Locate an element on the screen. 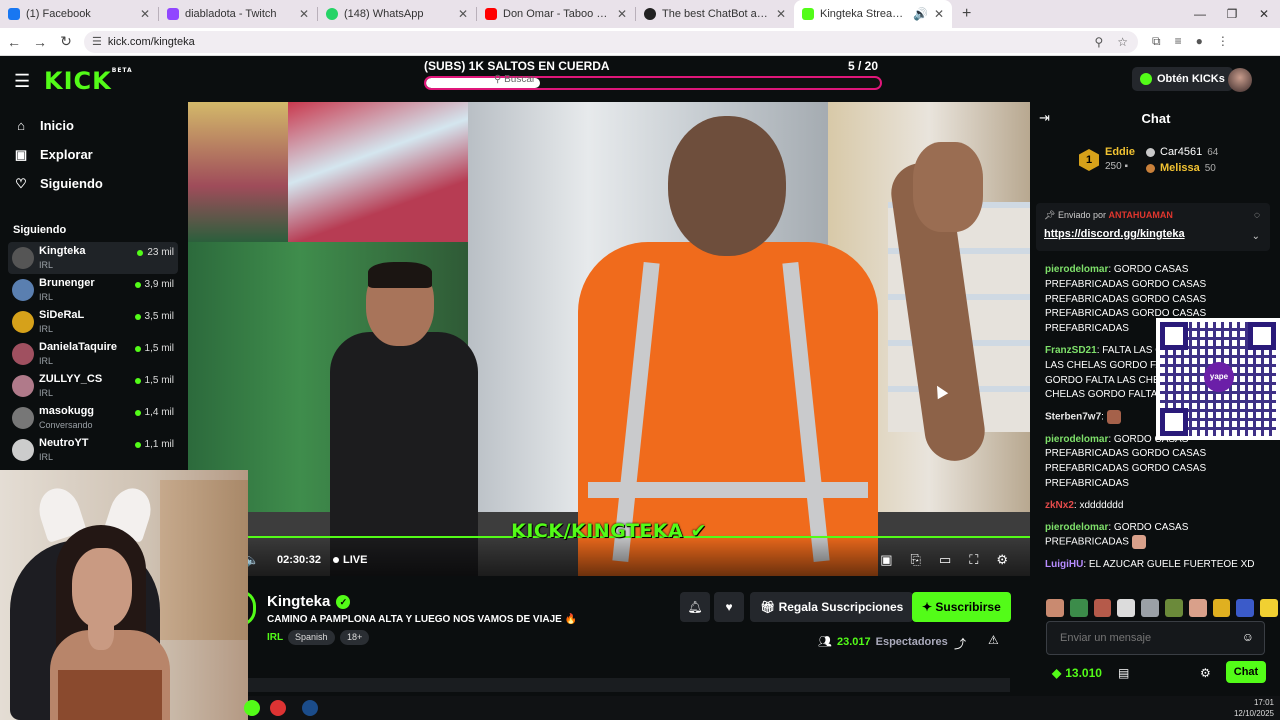 This screenshot has width=1280, height=720. site-info-icon: ☰ is located at coordinates (97, 41).